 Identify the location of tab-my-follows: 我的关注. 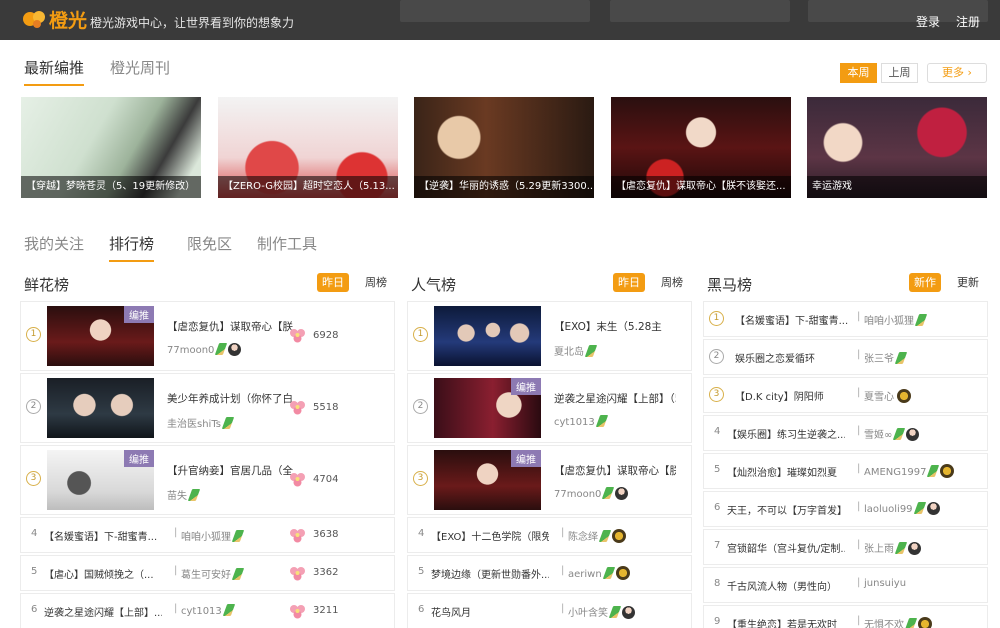
(54, 243).